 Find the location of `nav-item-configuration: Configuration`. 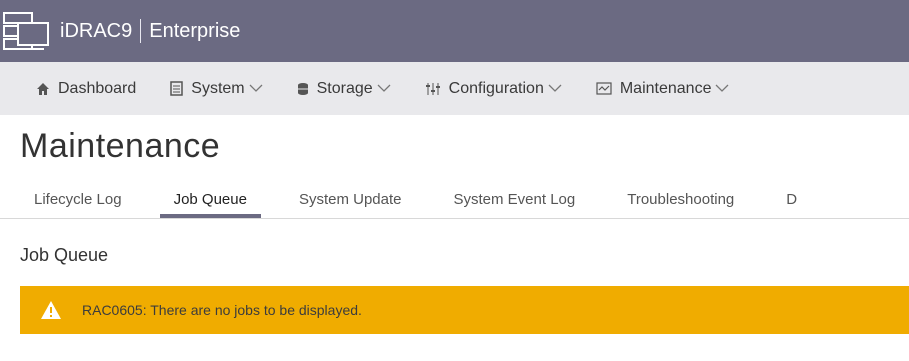

nav-item-configuration: Configuration is located at coordinates (493, 89).